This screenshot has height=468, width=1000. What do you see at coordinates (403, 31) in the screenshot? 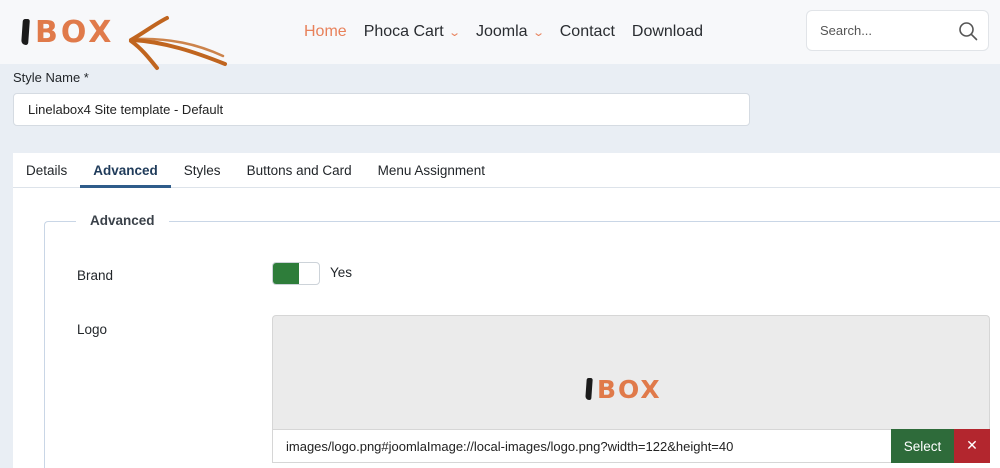
I see `nav-item-label: Phoca Cart` at bounding box center [403, 31].